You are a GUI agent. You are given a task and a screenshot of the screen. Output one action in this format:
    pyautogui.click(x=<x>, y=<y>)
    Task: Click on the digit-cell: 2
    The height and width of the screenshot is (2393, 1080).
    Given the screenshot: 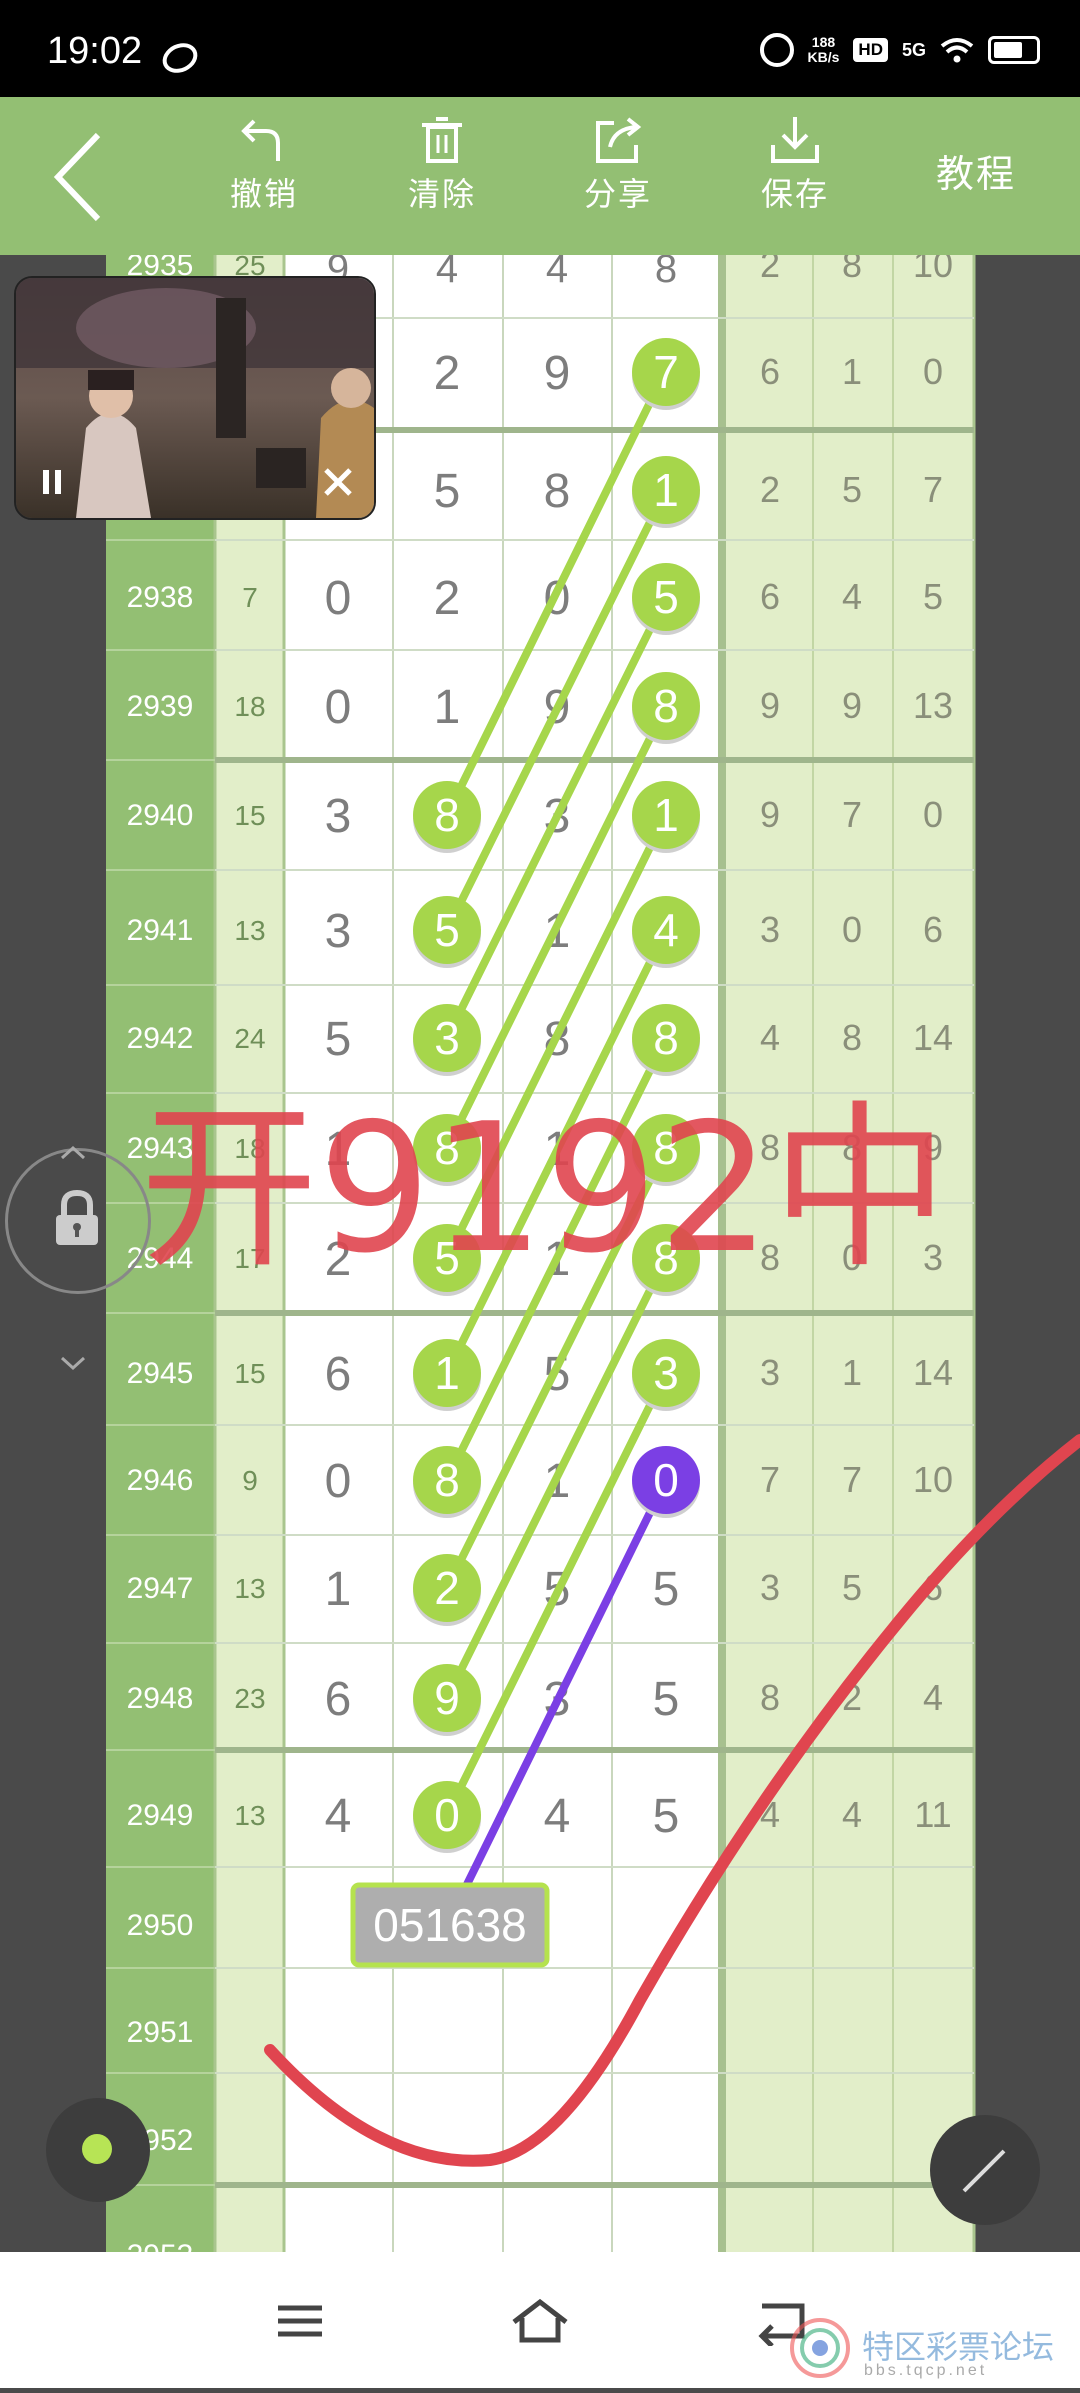 What is the action you would take?
    pyautogui.click(x=447, y=373)
    